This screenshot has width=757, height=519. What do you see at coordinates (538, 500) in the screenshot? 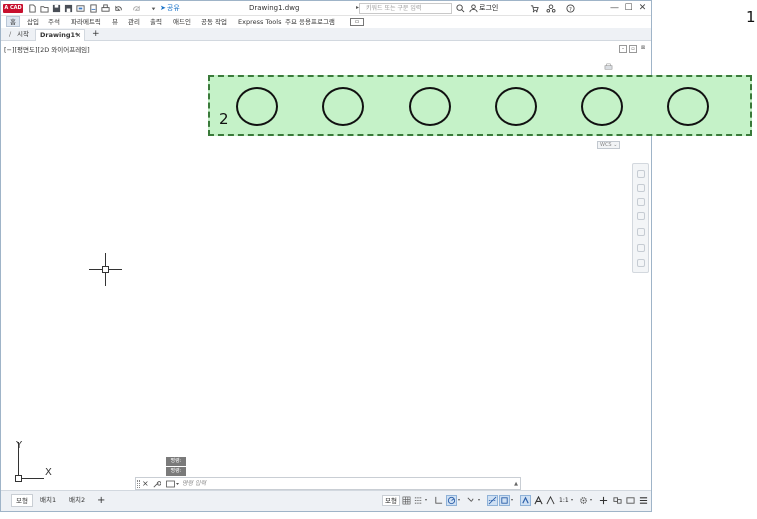
I see `annotation-scale-a-icon` at bounding box center [538, 500].